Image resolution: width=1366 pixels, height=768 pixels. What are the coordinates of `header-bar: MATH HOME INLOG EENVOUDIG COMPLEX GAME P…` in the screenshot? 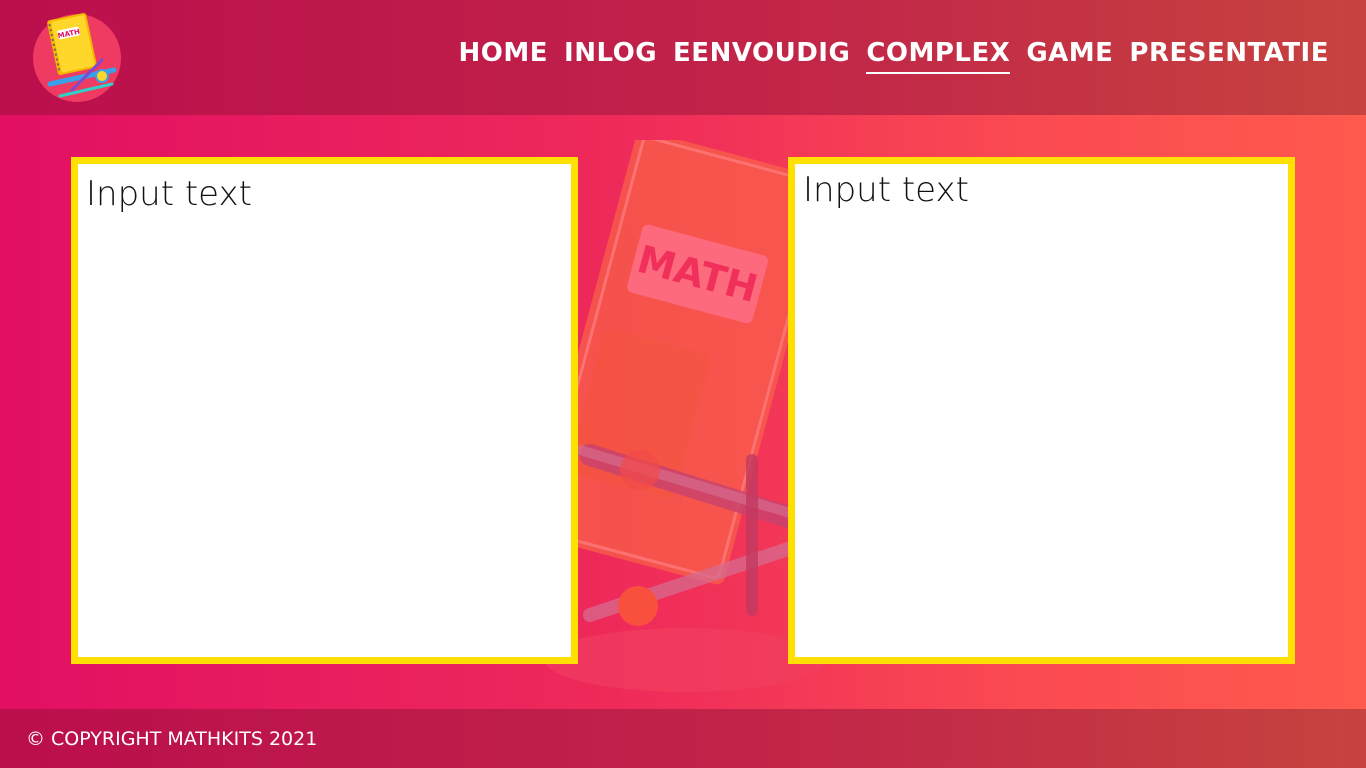 It's located at (683, 57).